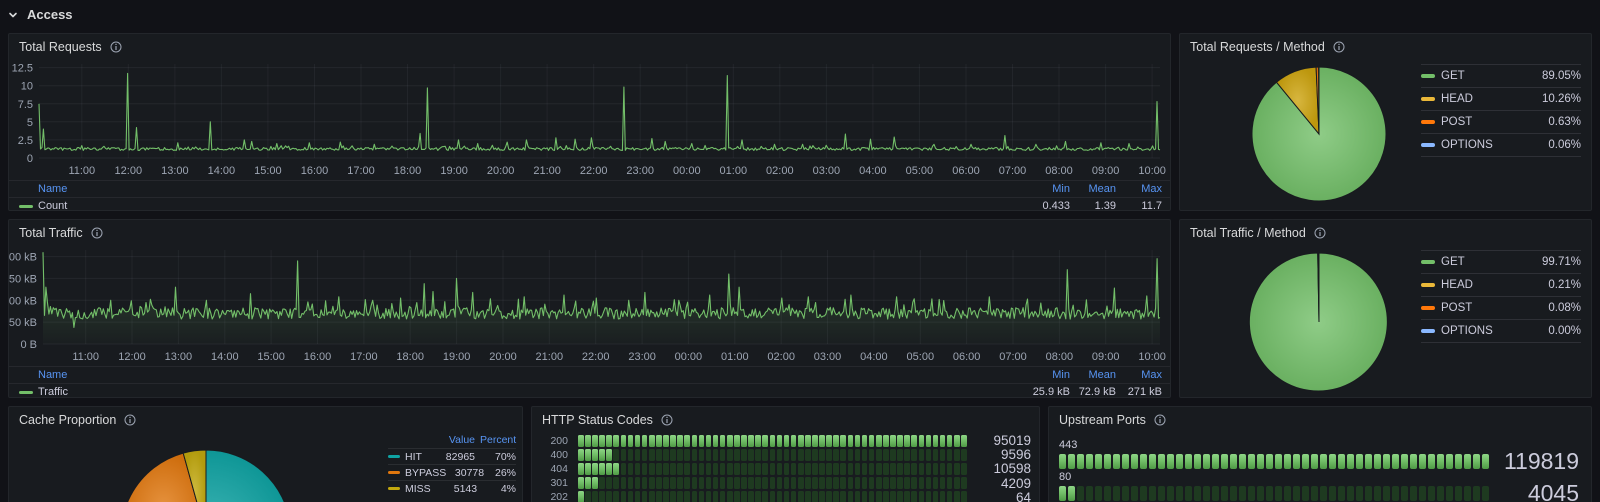  I want to click on cache-percent-header: Percent, so click(498, 440).